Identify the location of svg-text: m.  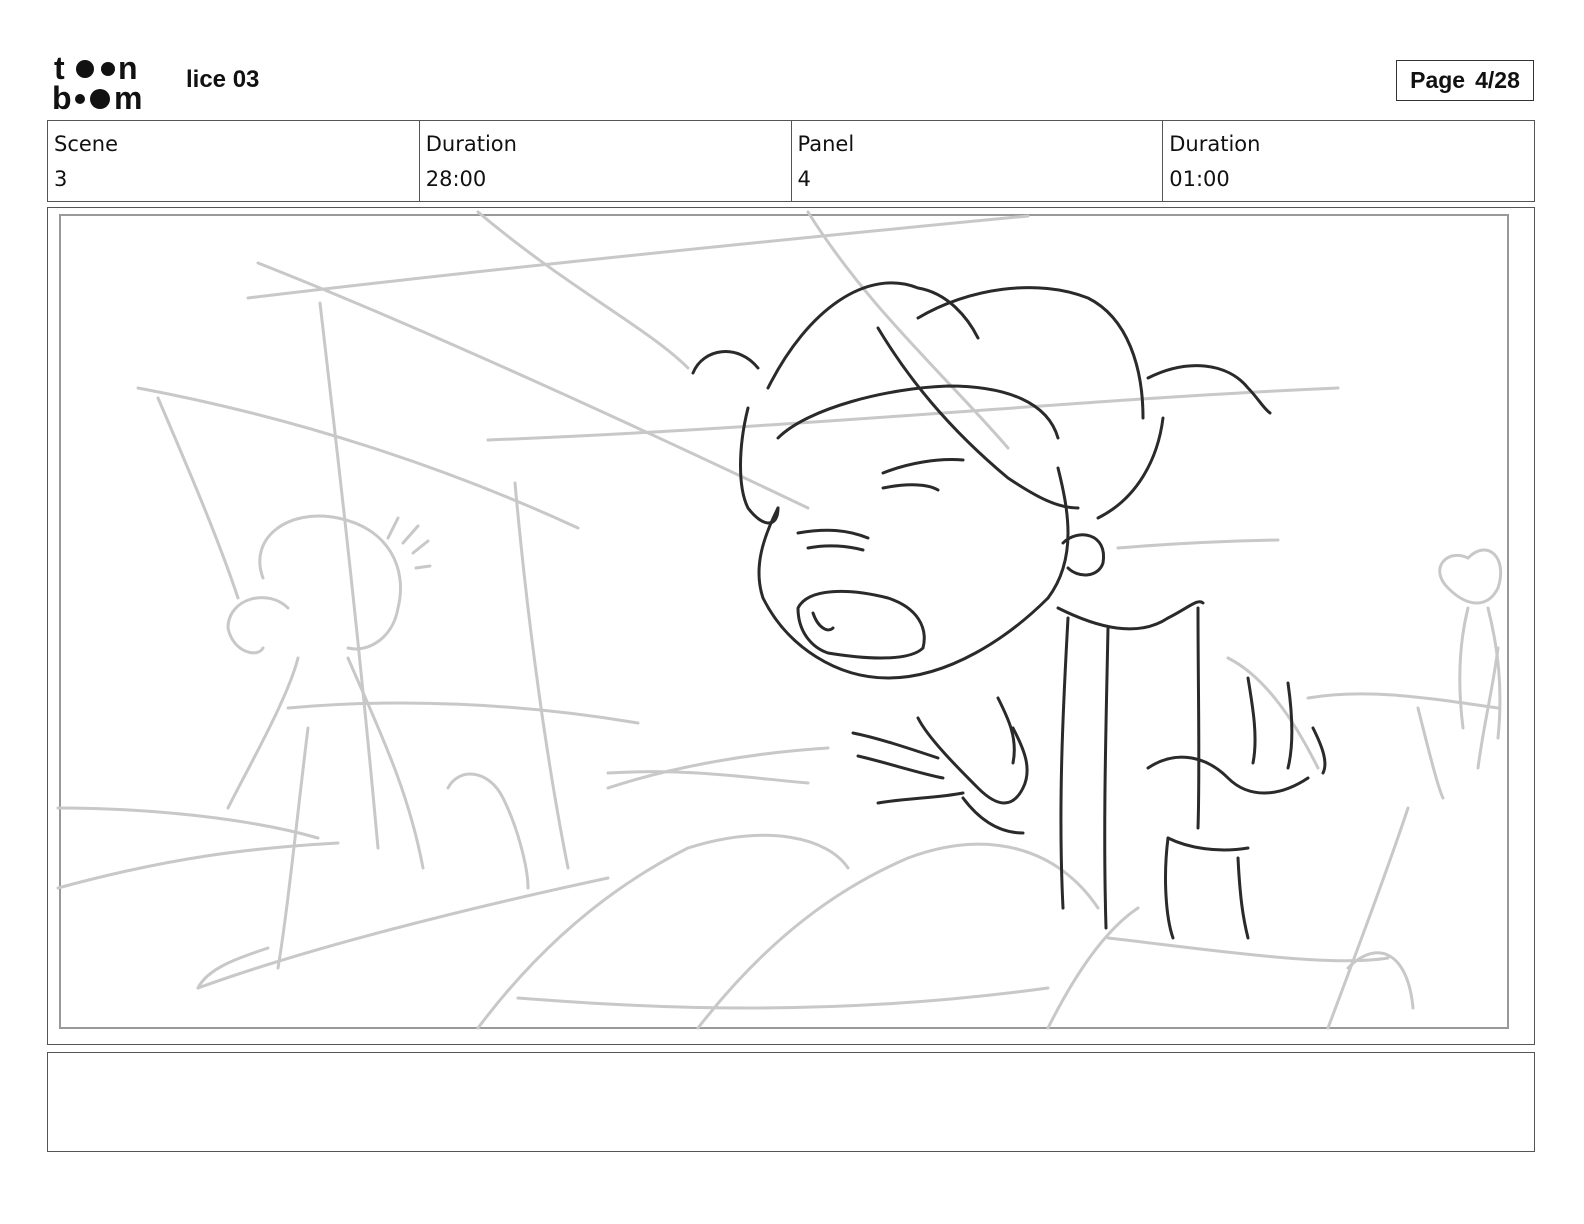
(128, 96).